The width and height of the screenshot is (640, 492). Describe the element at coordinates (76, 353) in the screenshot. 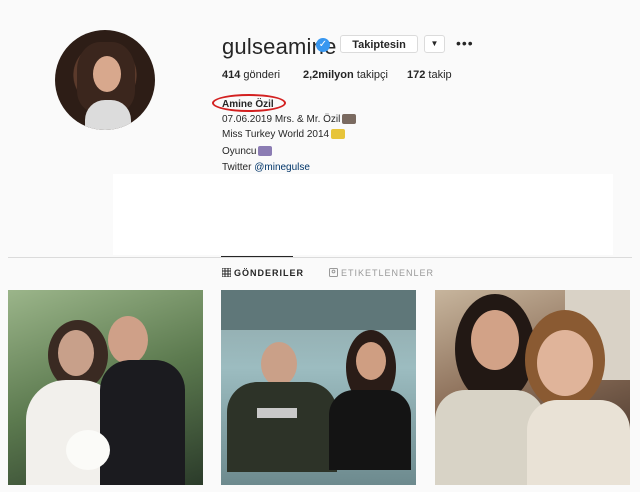

I see `bride-face` at that location.